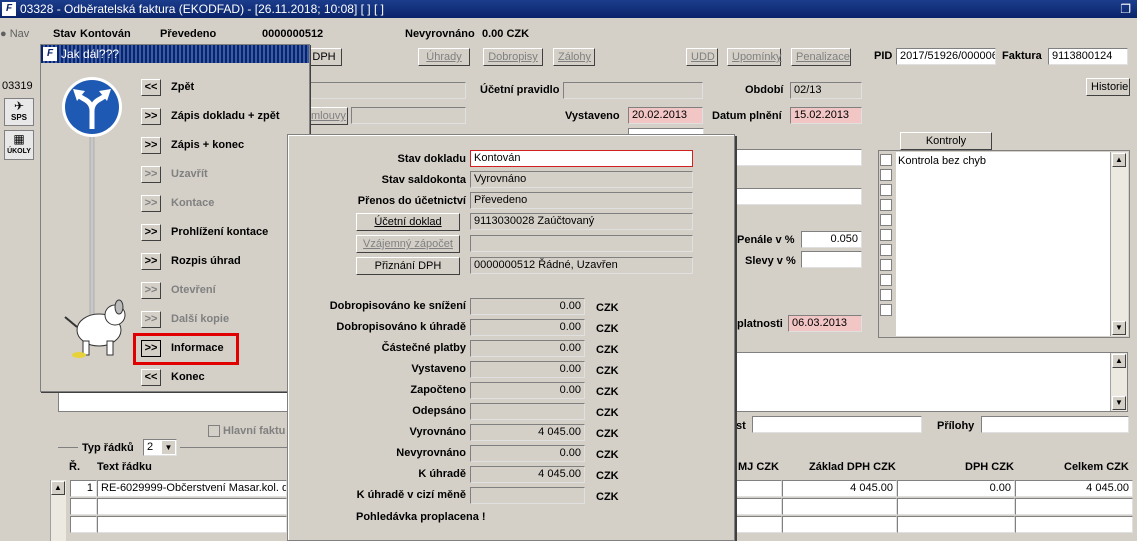  What do you see at coordinates (826, 115) in the screenshot?
I see `datum-plneni-field: 15.02.2013` at bounding box center [826, 115].